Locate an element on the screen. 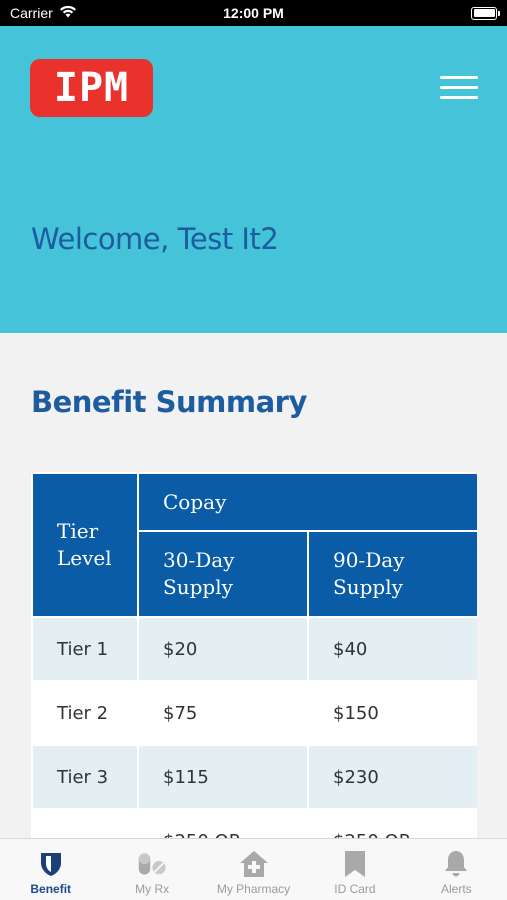 This screenshot has height=900, width=507. 30-day-cell: $115 is located at coordinates (223, 777).